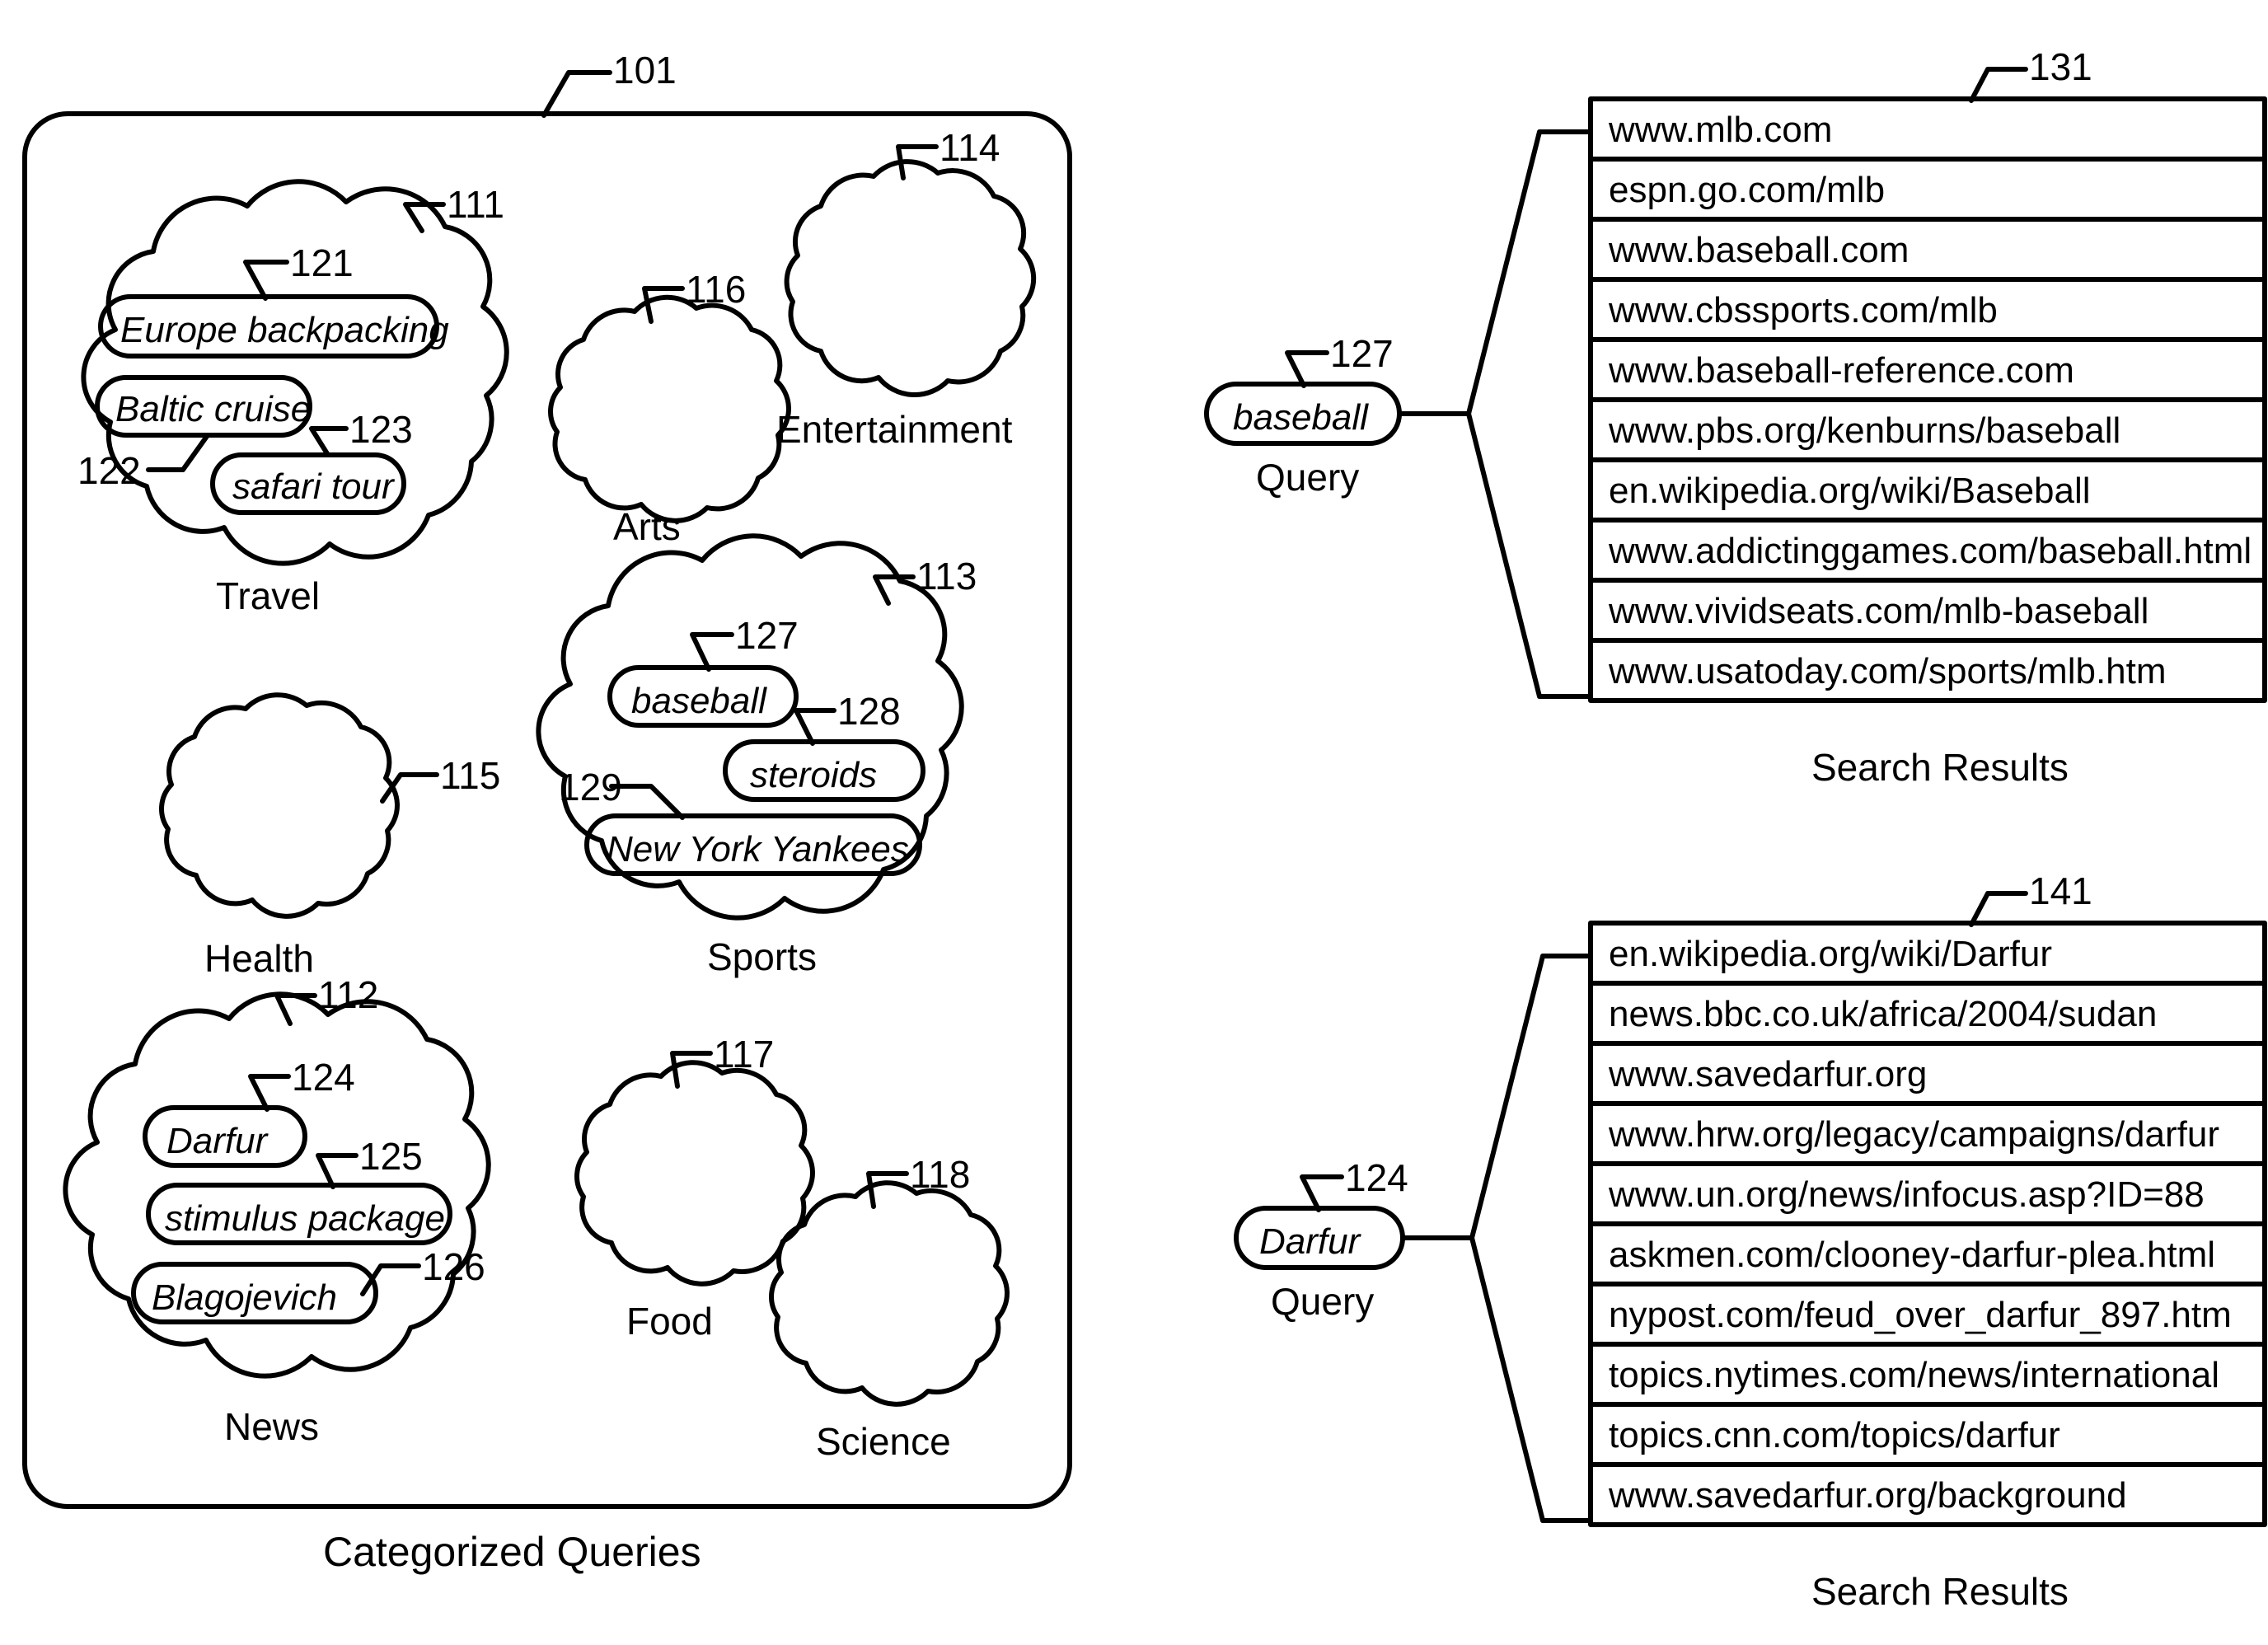  Describe the element at coordinates (512, 1552) in the screenshot. I see `panel-caption: Categorized Queries` at that location.